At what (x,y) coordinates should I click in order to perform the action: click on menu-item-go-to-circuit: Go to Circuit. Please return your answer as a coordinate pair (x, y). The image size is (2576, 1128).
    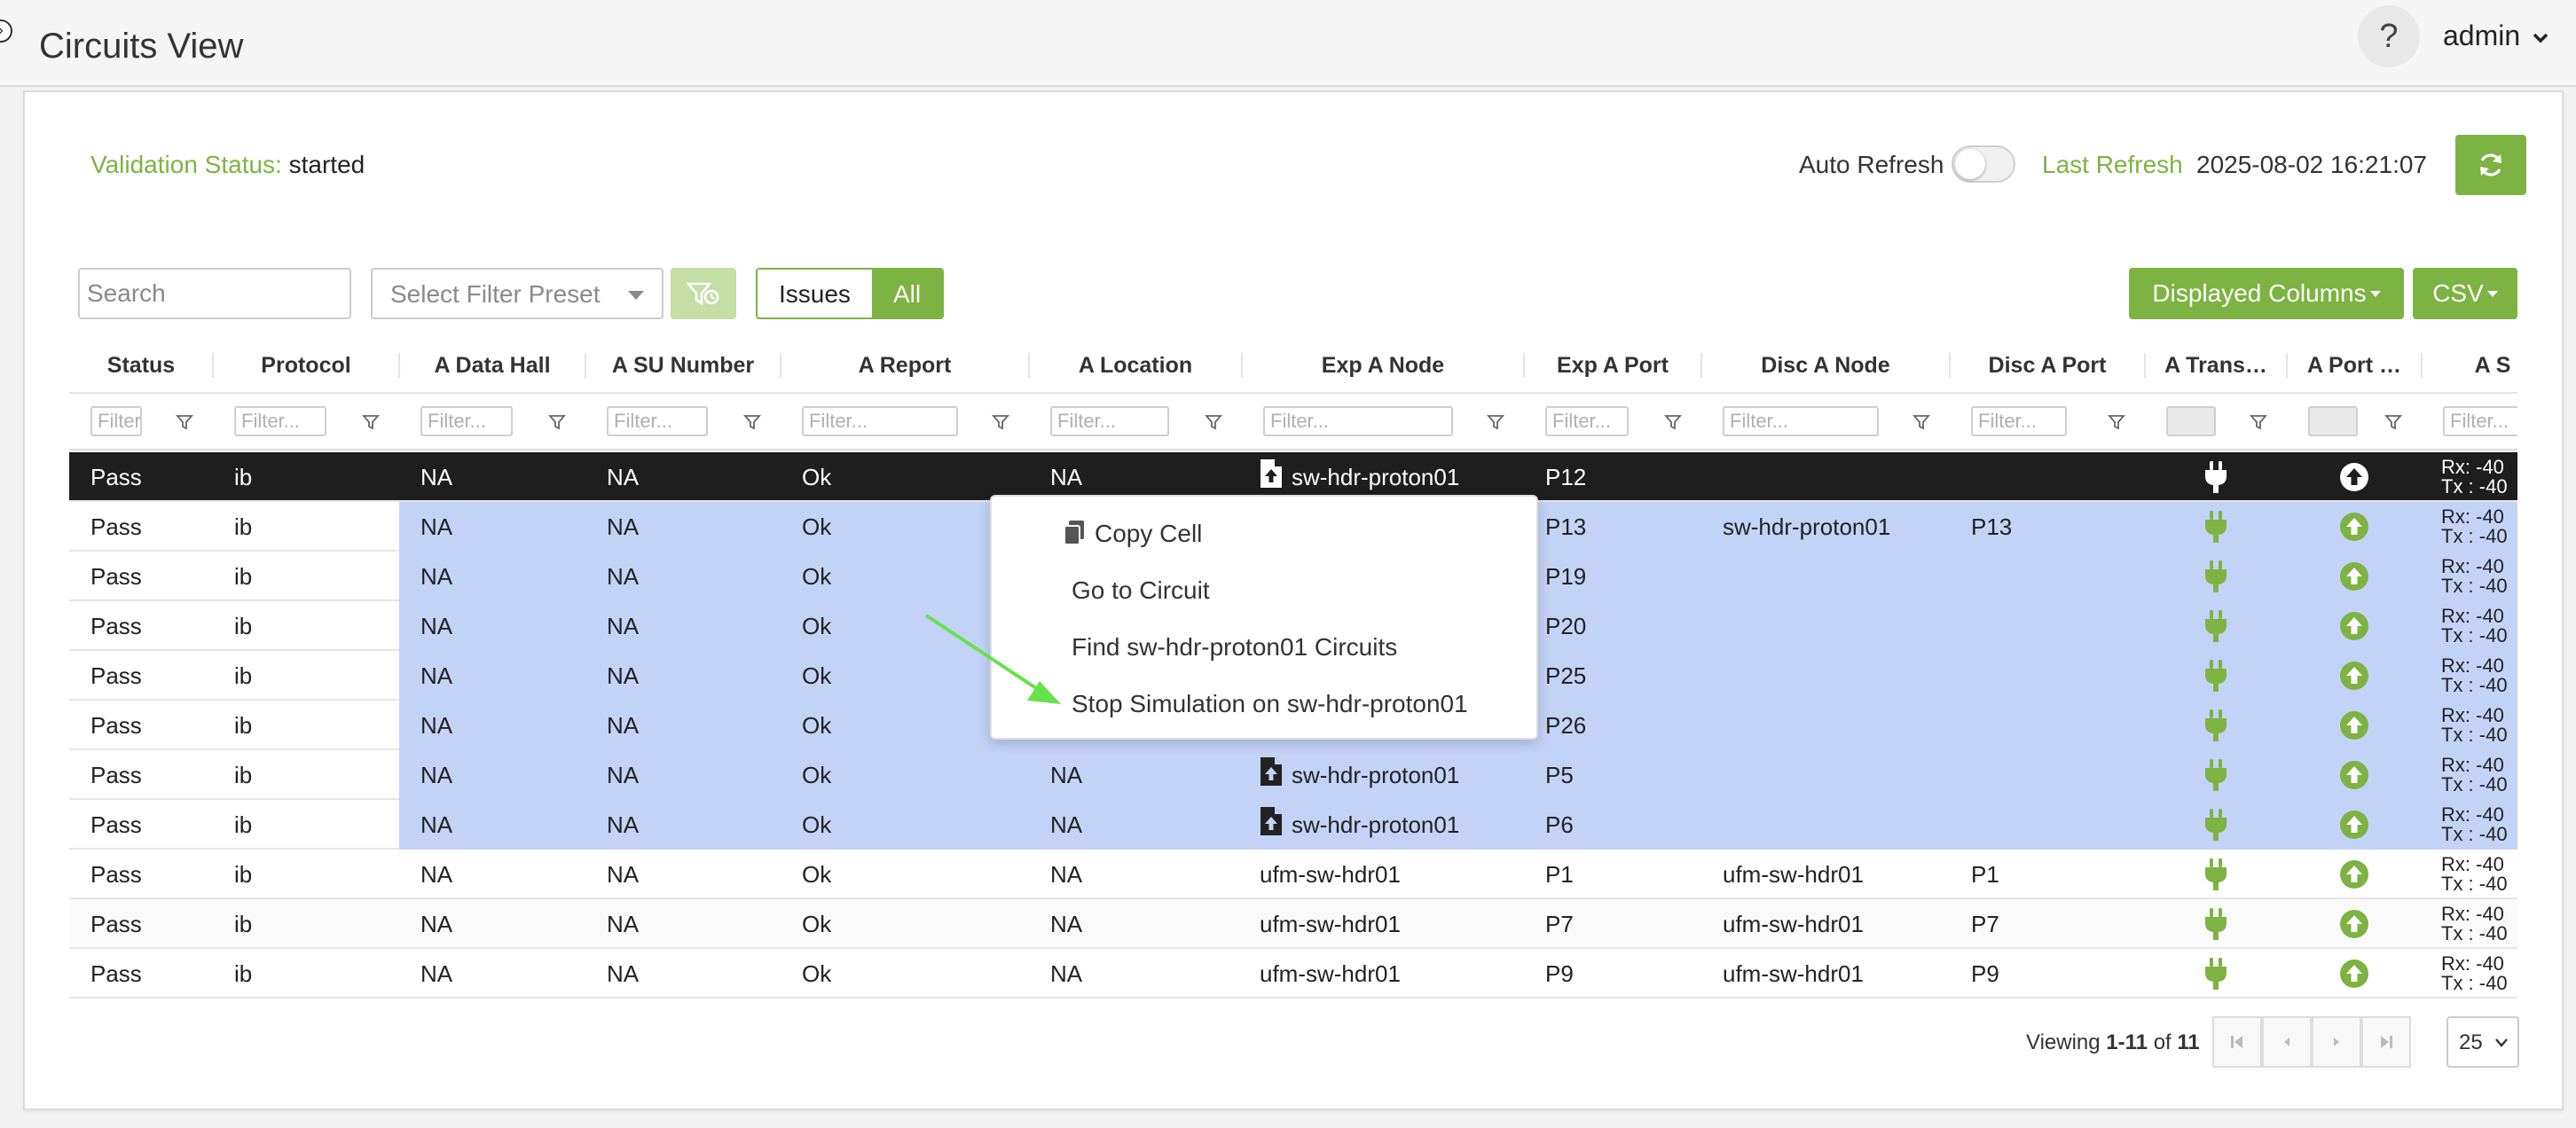
    Looking at the image, I should click on (1141, 590).